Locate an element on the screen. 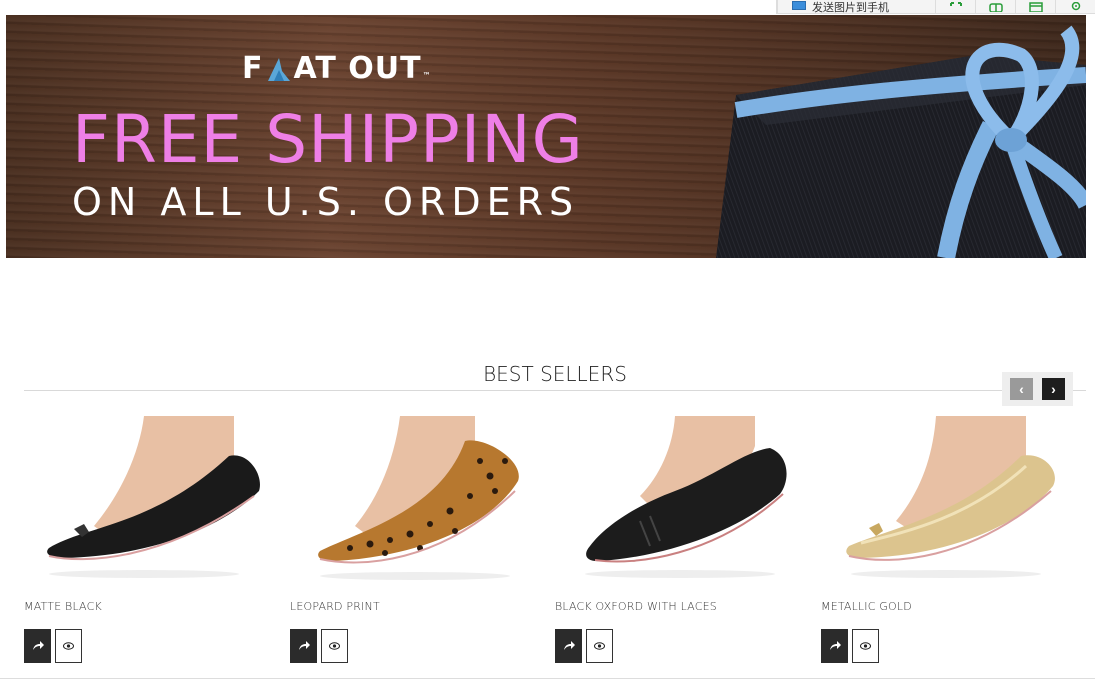 The width and height of the screenshot is (1095, 682). section-divider is located at coordinates (555, 390).